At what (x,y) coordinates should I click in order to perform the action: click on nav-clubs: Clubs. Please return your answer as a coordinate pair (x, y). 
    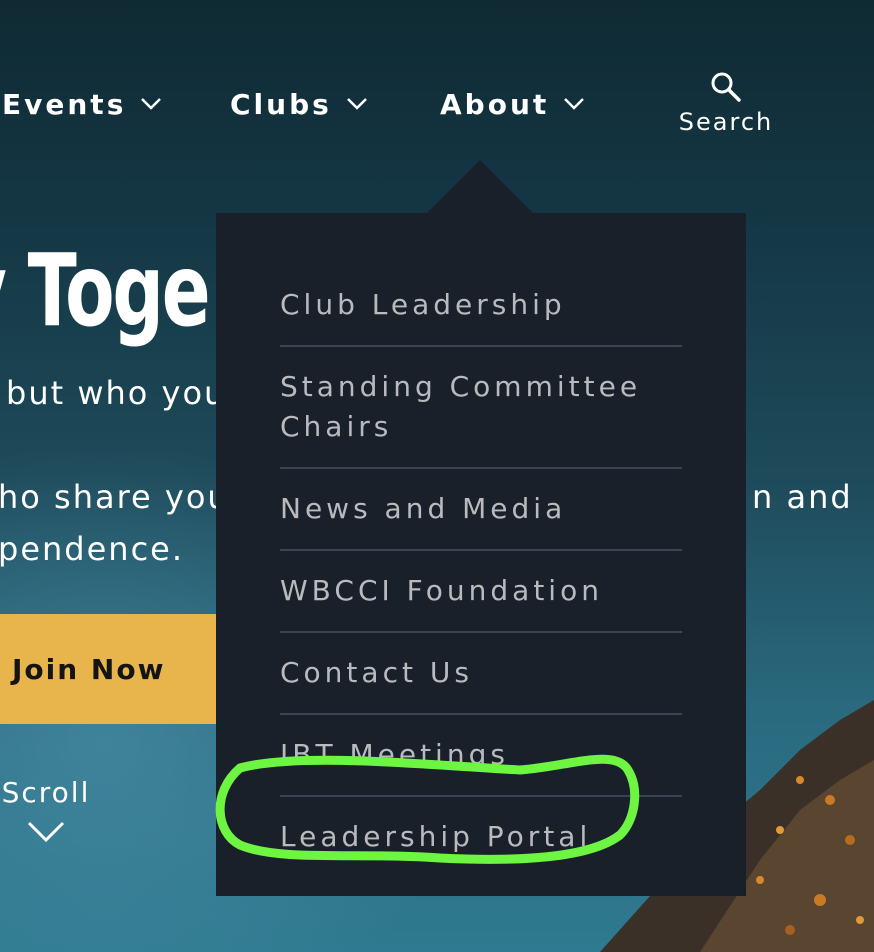
    Looking at the image, I should click on (299, 104).